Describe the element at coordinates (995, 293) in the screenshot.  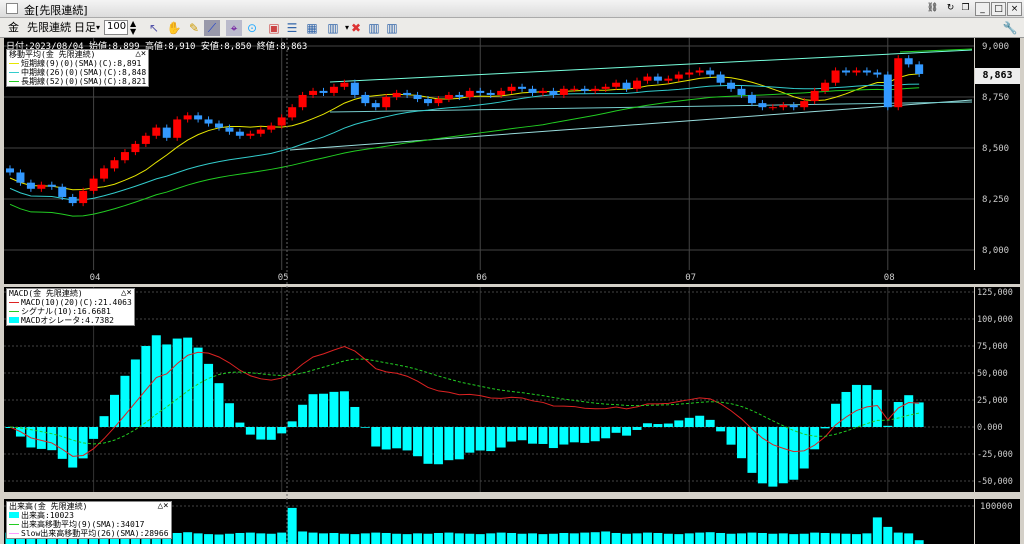
I see `macd-tick-label: 125,000` at that location.